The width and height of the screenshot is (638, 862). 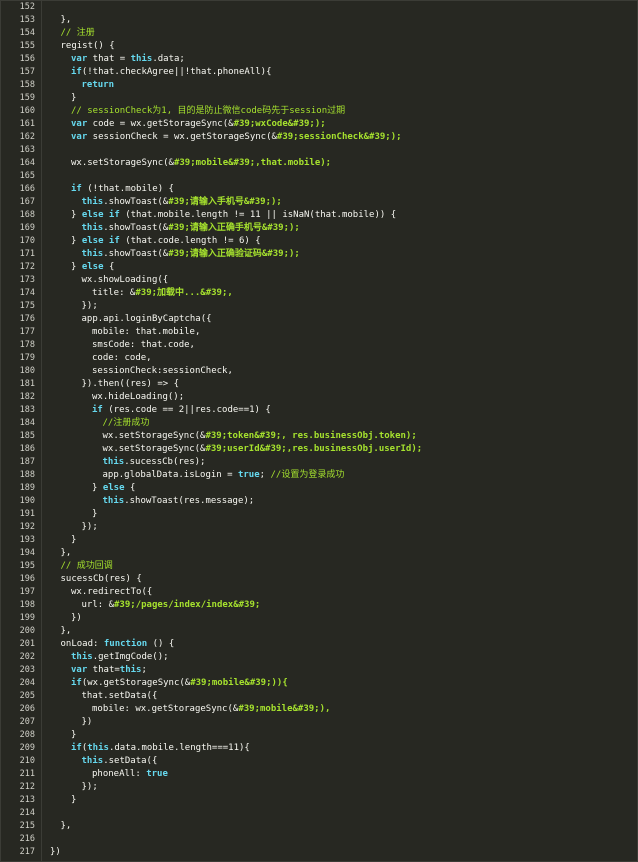 What do you see at coordinates (165, 462) in the screenshot?
I see `code-token: .sucessCb(res);` at bounding box center [165, 462].